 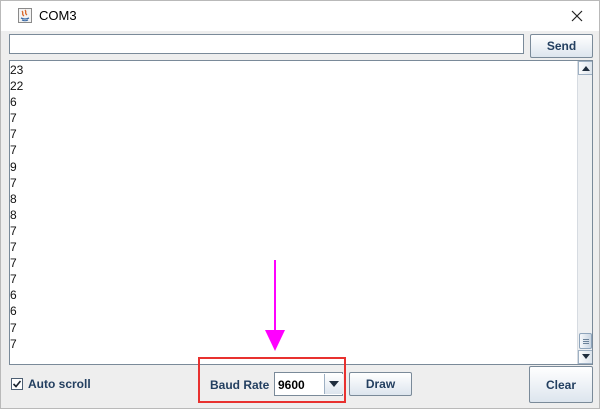 I want to click on java-app-icon, so click(x=25, y=15).